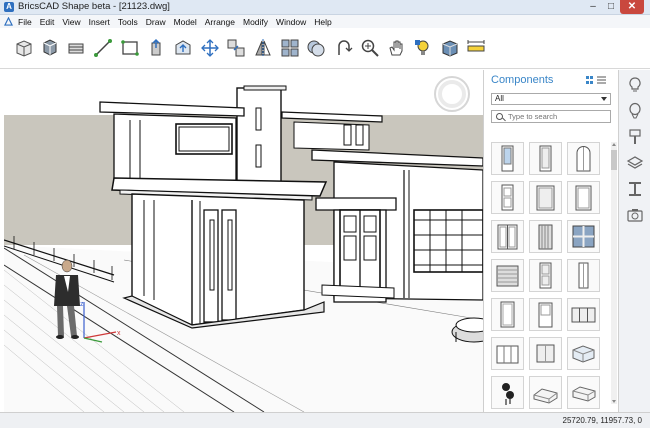 The height and width of the screenshot is (428, 650). Describe the element at coordinates (290, 48) in the screenshot. I see `array-icon` at that location.